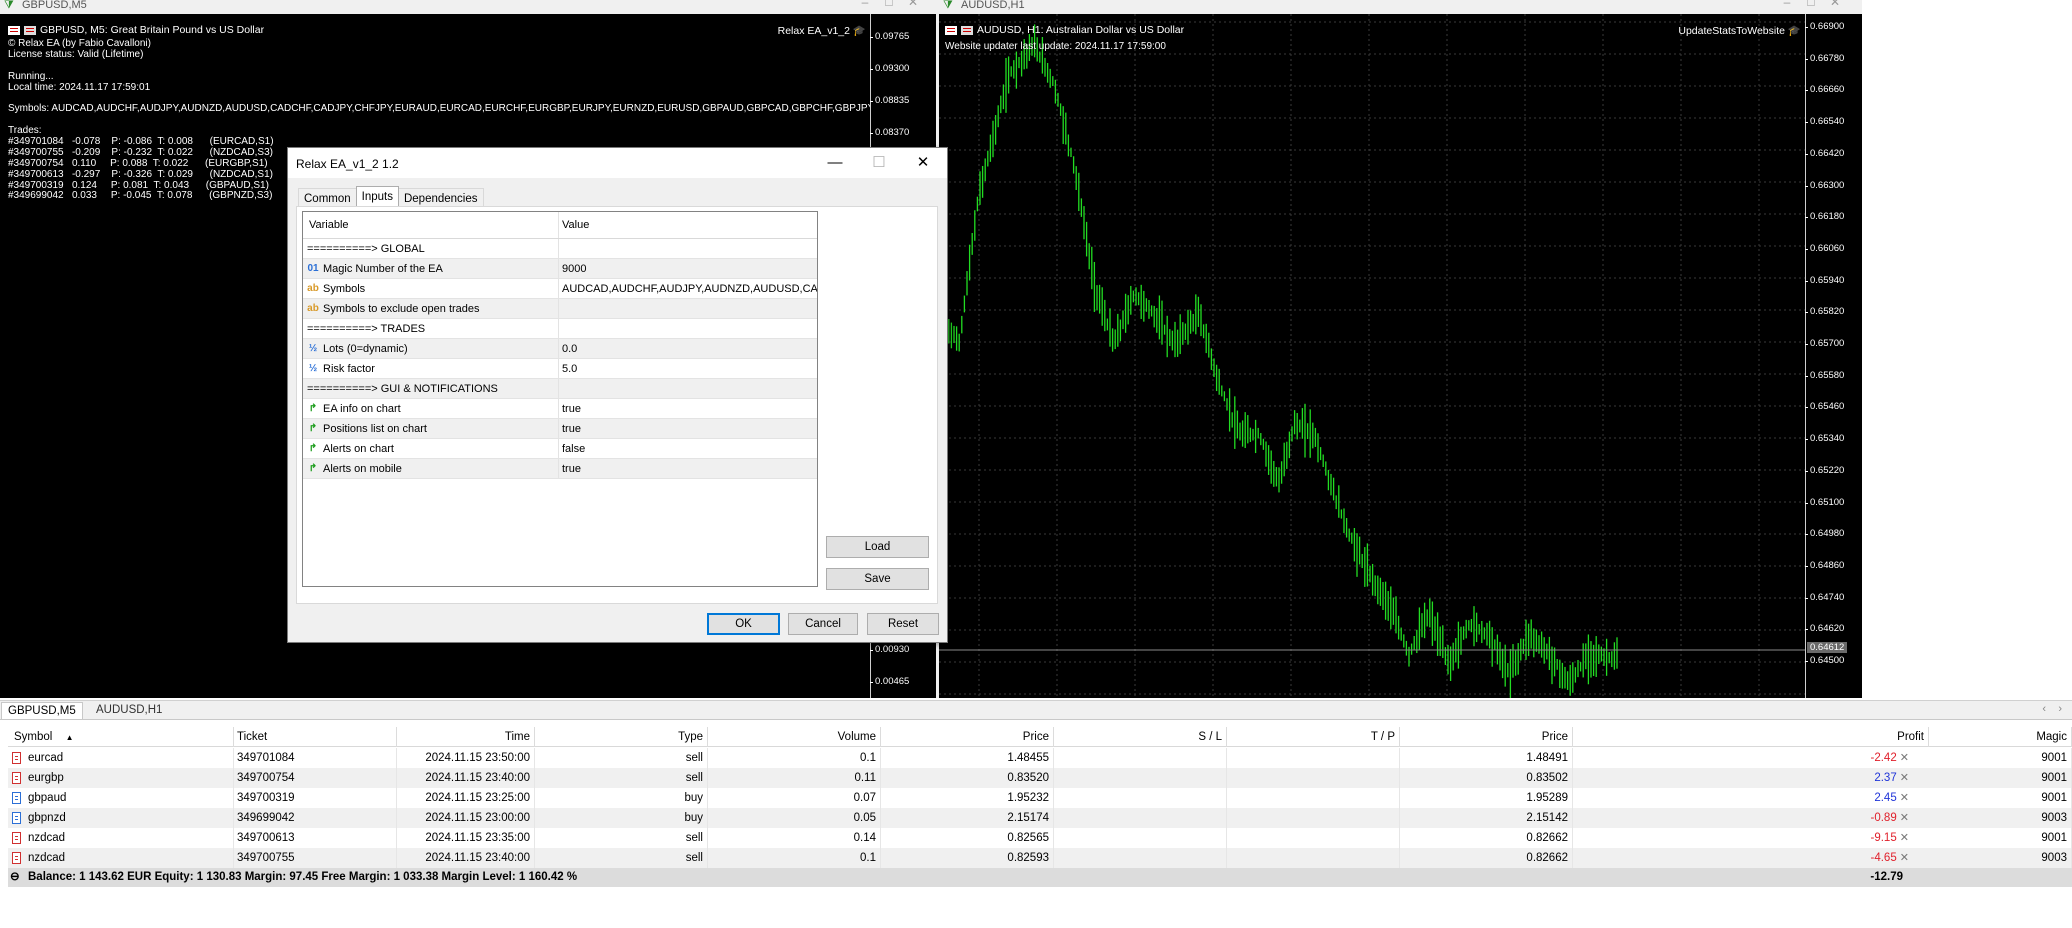 The height and width of the screenshot is (928, 2072). What do you see at coordinates (688, 268) in the screenshot?
I see `input-value: 9000` at bounding box center [688, 268].